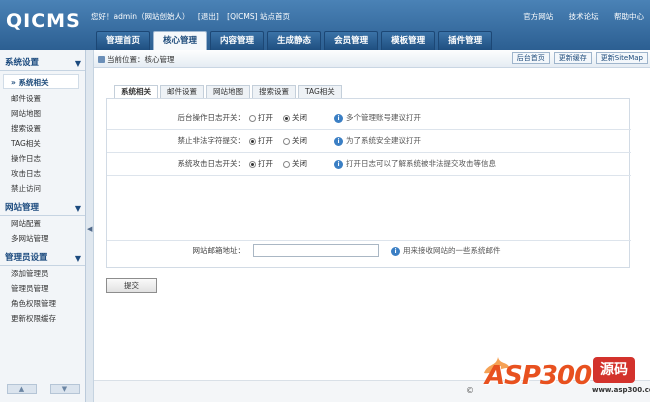  Describe the element at coordinates (421, 163) in the screenshot. I see `hint-text: 打开日志可以了解系统被非法提交攻击等信息` at that location.